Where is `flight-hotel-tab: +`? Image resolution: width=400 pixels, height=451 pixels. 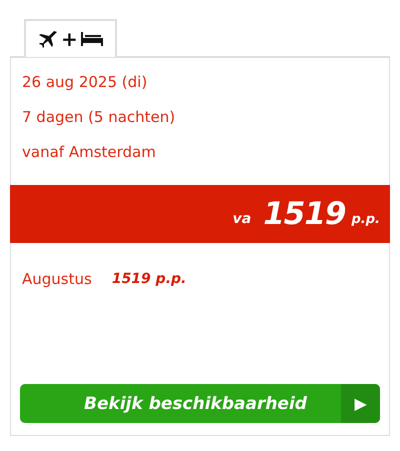 flight-hotel-tab: + is located at coordinates (70, 38).